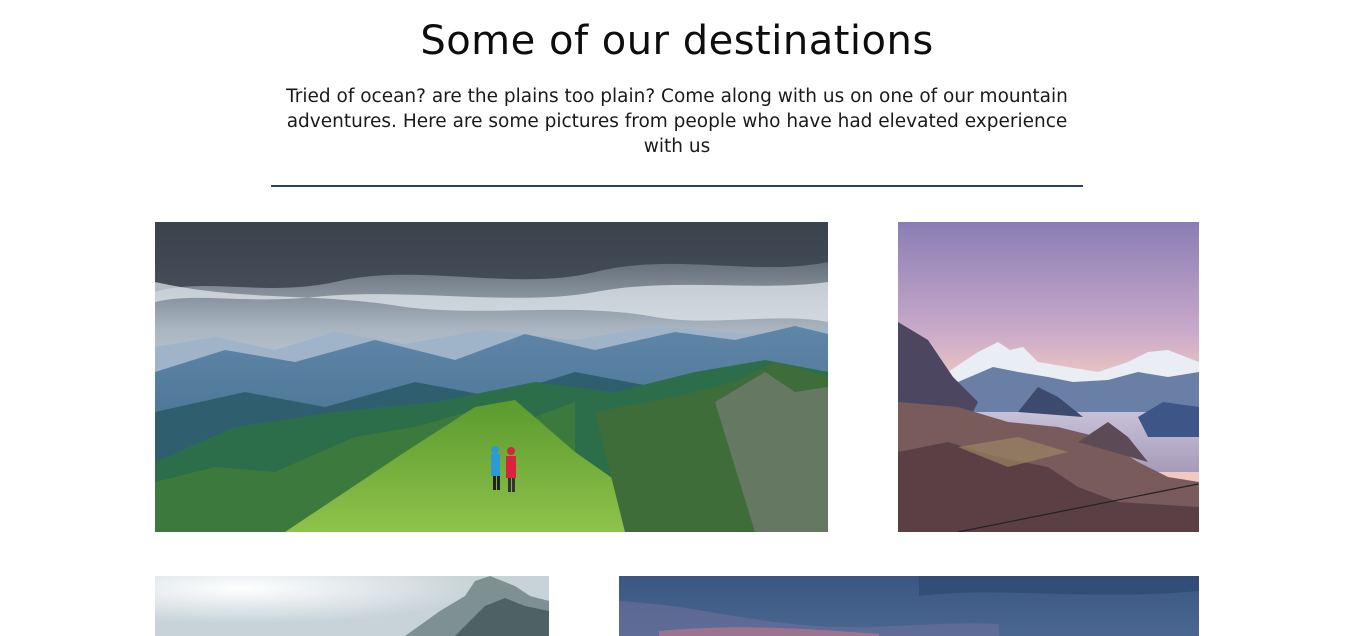 This screenshot has width=1354, height=636. What do you see at coordinates (677, 186) in the screenshot?
I see `section-divider` at bounding box center [677, 186].